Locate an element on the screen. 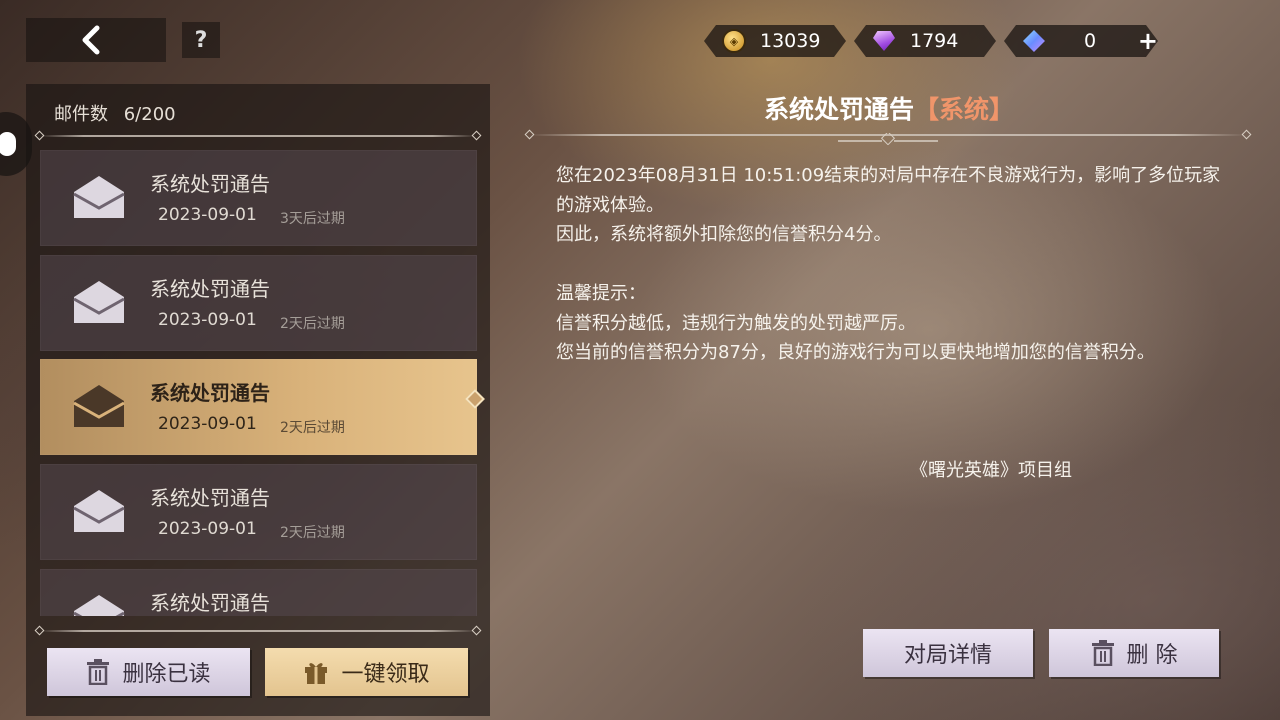  mail-item-selected: 系统处罚通告 2023-09-01 2天后过期 is located at coordinates (258, 407).